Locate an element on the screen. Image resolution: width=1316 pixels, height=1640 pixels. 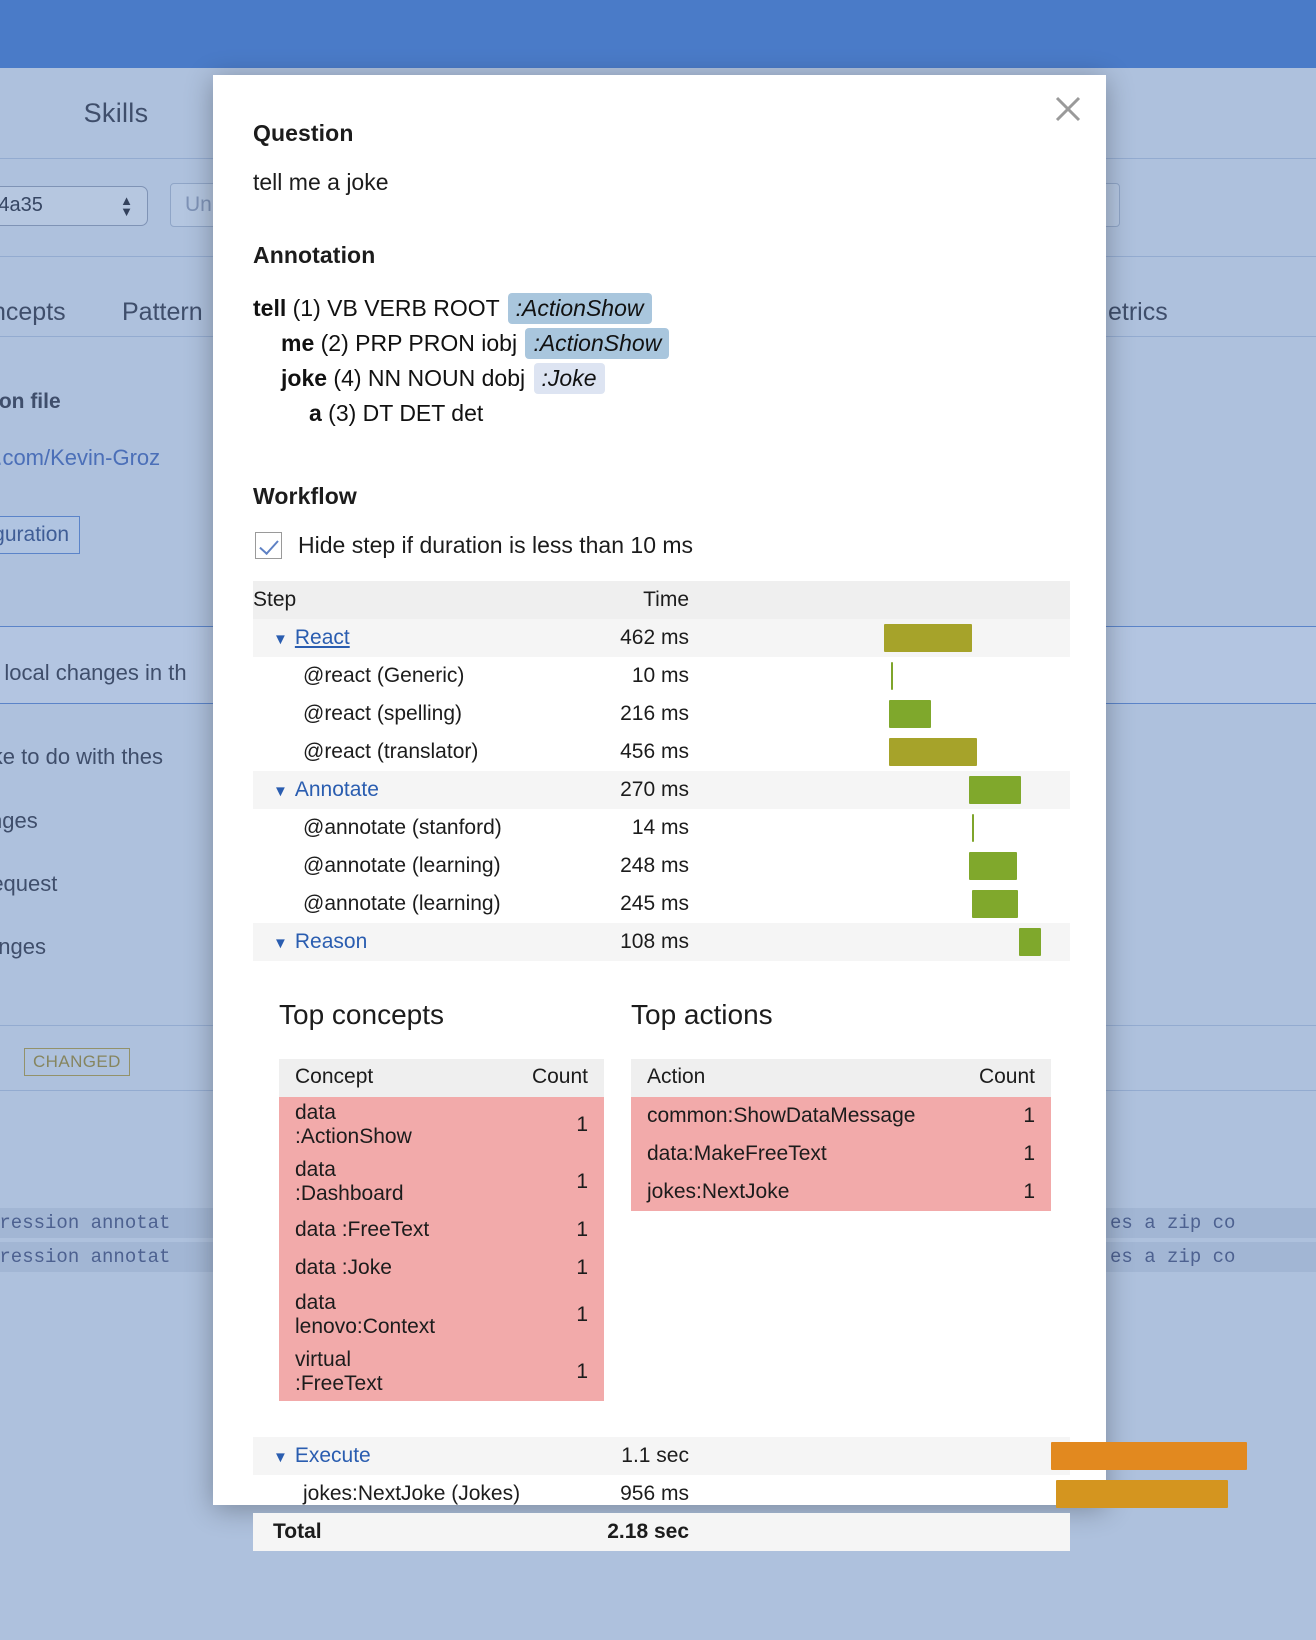
skill-select: c6de4a35 ▲▼ is located at coordinates (74, 206).